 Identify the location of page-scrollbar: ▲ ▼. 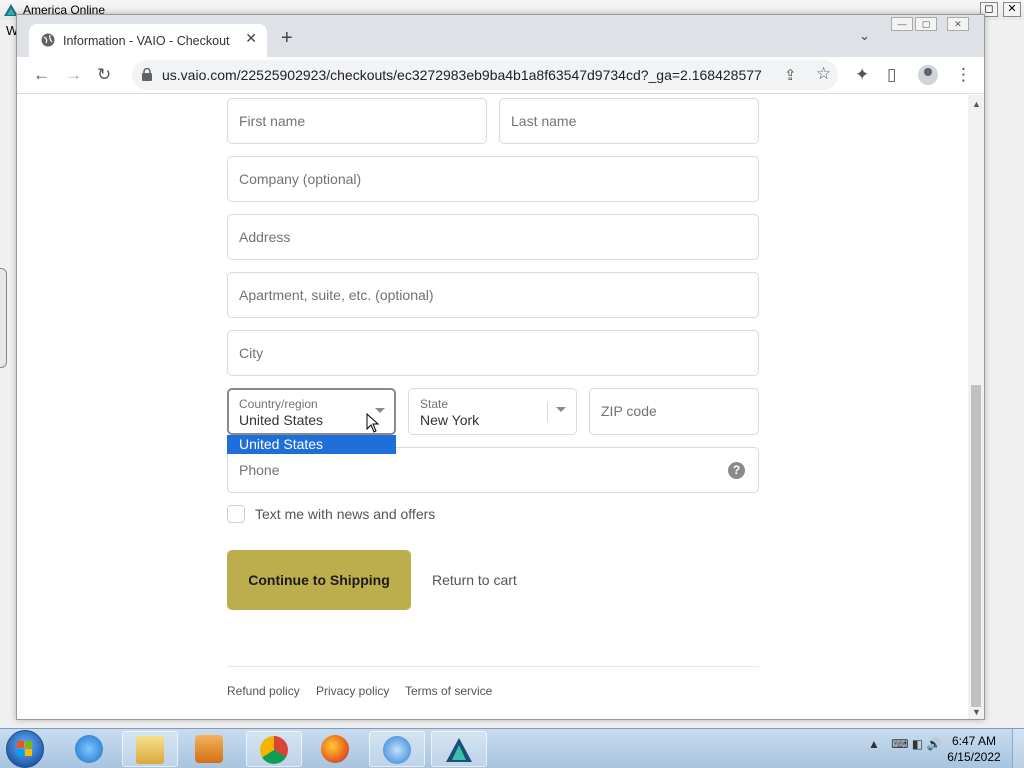
(976, 407).